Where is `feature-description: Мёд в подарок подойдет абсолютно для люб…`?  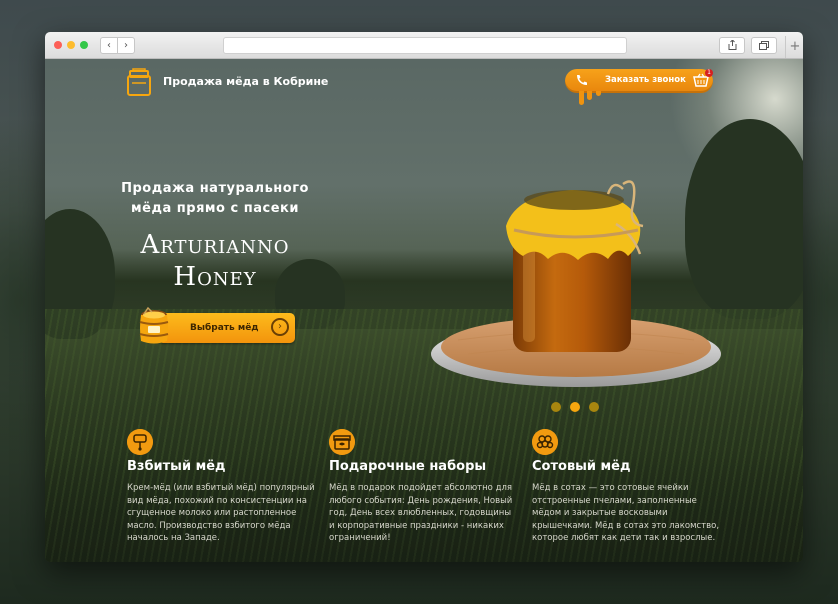 feature-description: Мёд в подарок подойдет абсолютно для люб… is located at coordinates (421, 513).